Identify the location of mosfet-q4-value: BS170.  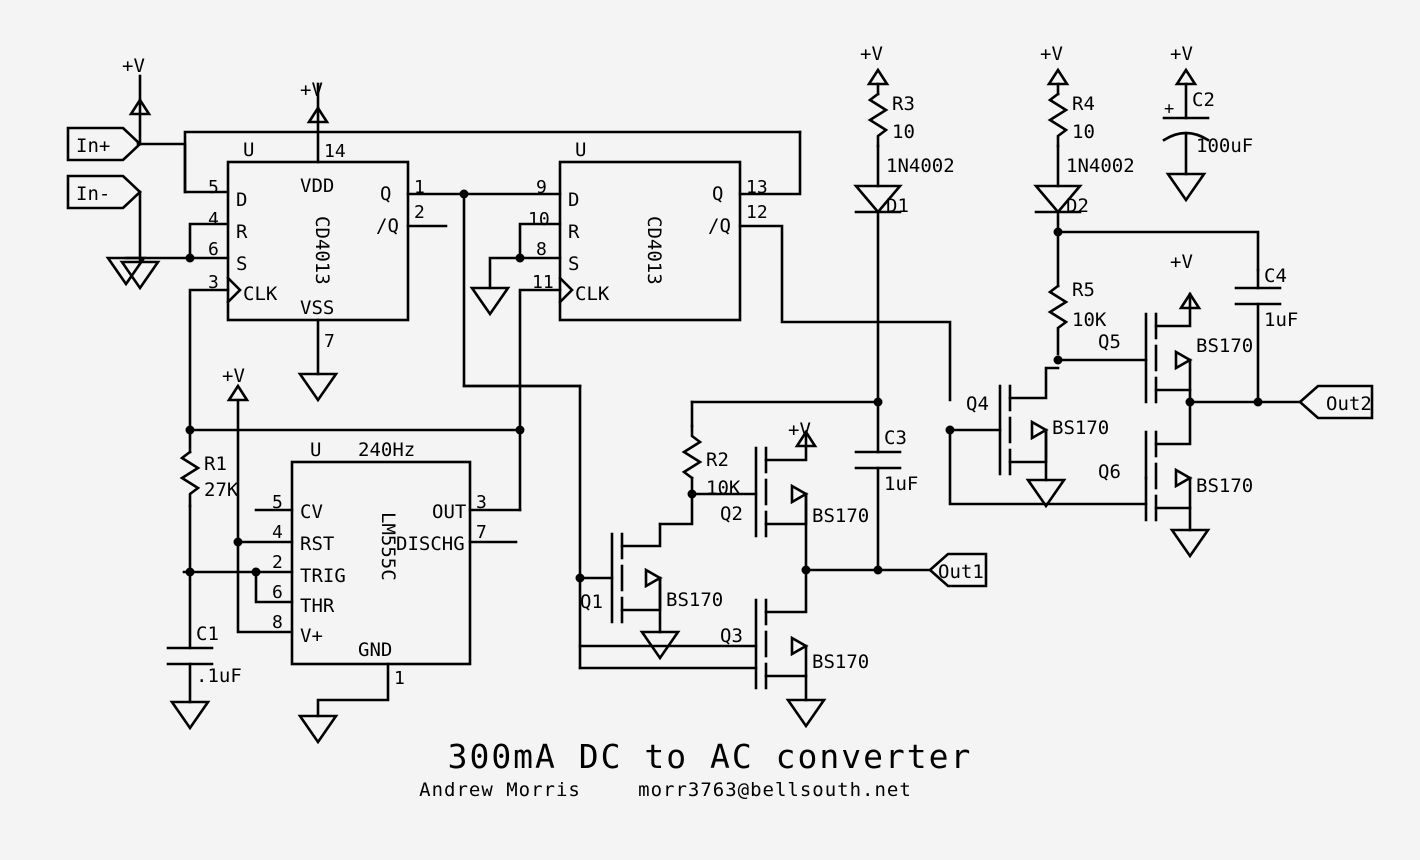
(1080, 428).